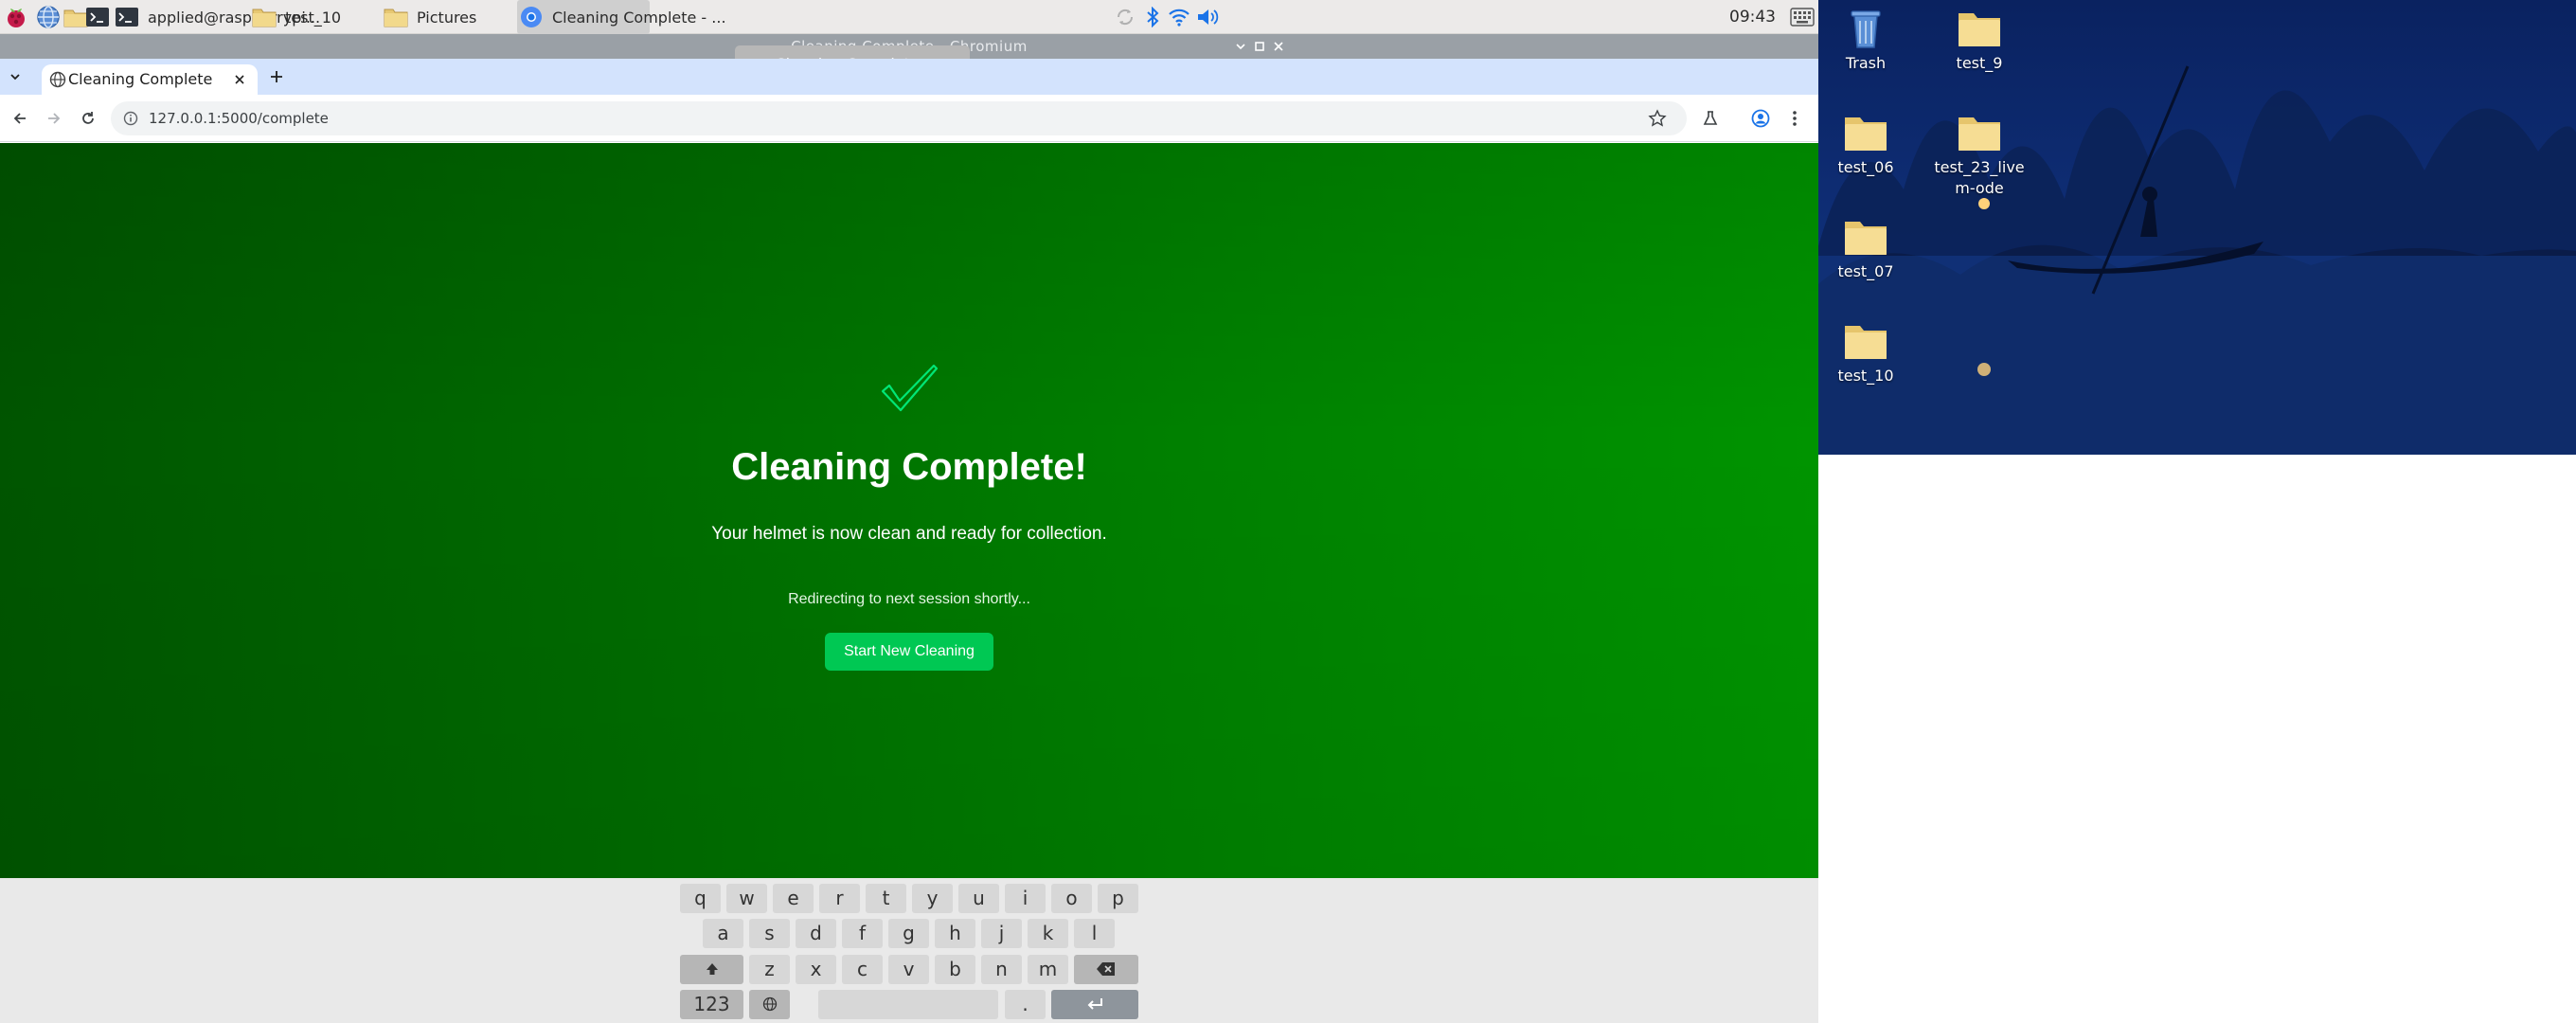  I want to click on labs-flask-icon, so click(1710, 118).